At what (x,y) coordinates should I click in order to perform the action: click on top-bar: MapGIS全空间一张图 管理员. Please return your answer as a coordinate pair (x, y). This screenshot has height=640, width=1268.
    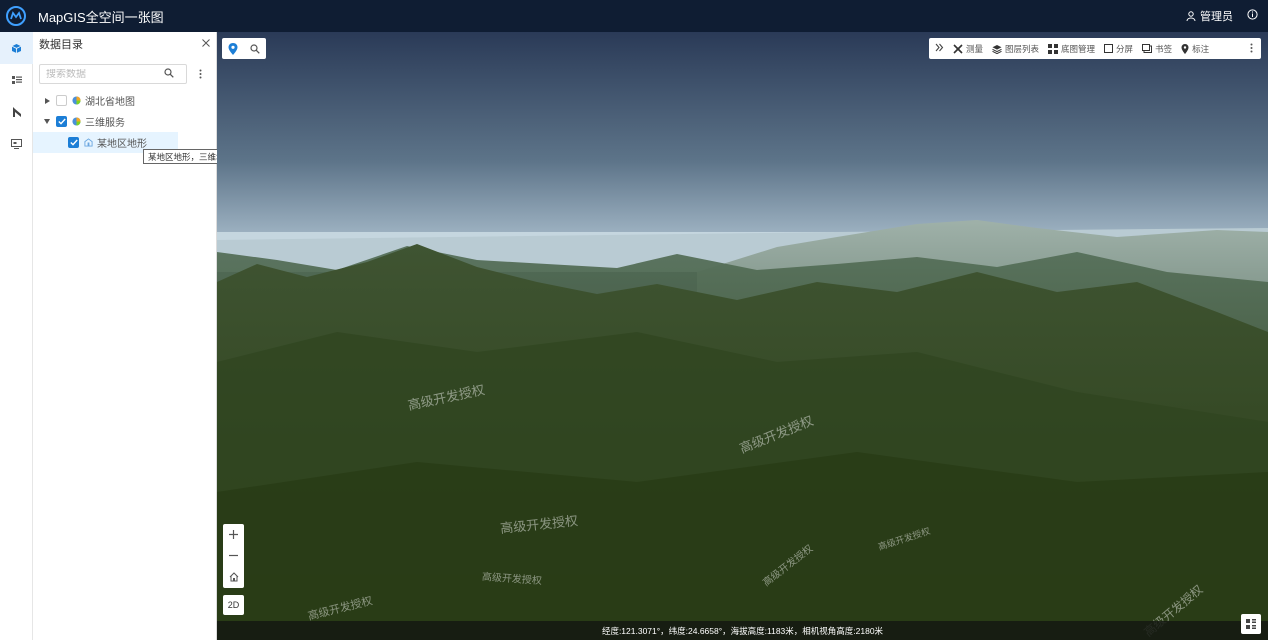
    Looking at the image, I should click on (634, 16).